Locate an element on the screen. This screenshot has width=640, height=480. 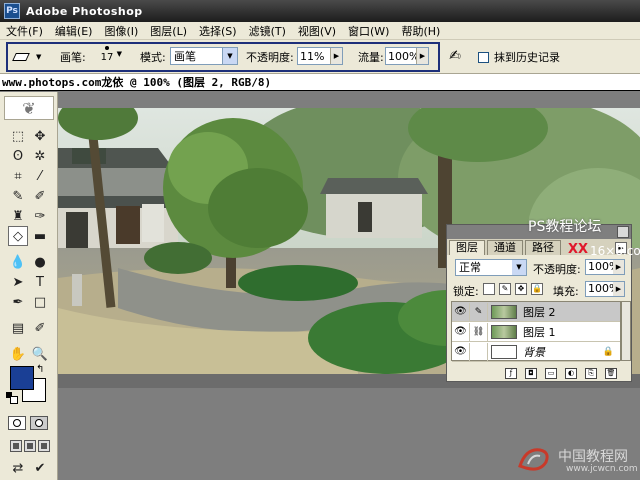
lock-transparency-icon is located at coordinates (489, 289).